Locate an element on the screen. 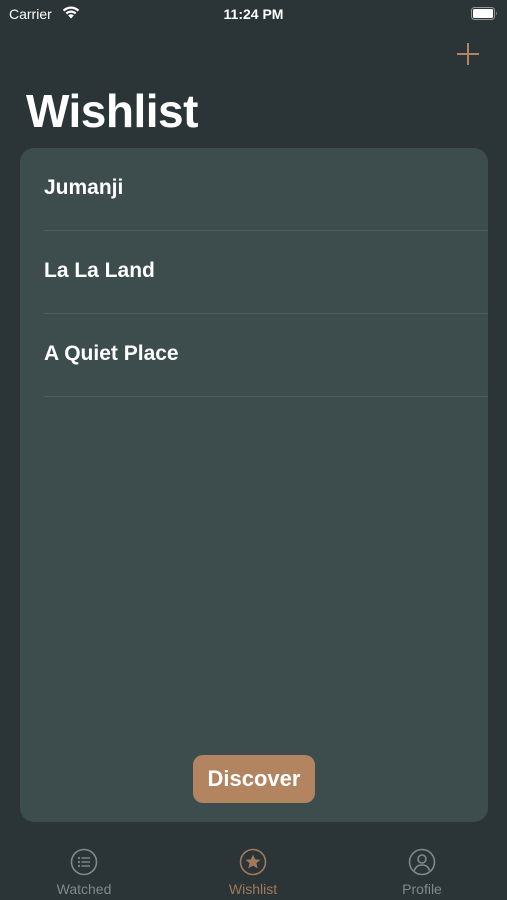 Image resolution: width=507 pixels, height=900 pixels. list-item: La La Land is located at coordinates (254, 272).